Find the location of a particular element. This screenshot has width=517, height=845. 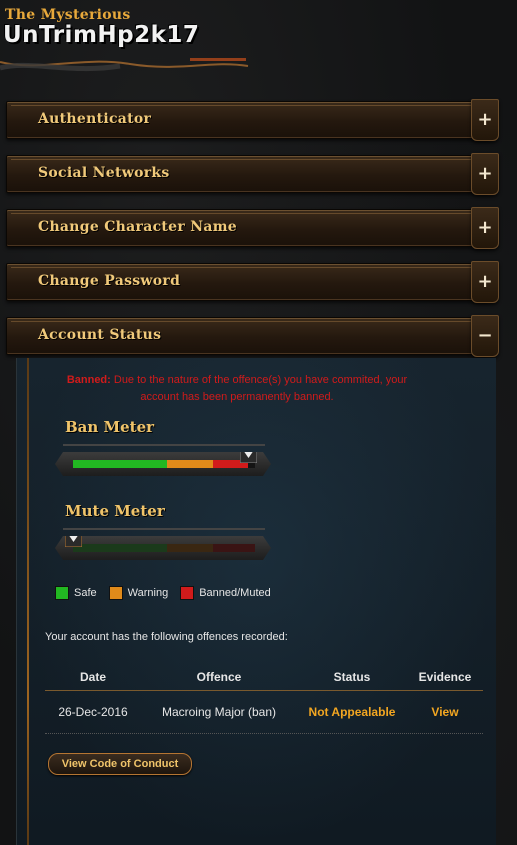

banned-prefix: Banned: is located at coordinates (88, 380).